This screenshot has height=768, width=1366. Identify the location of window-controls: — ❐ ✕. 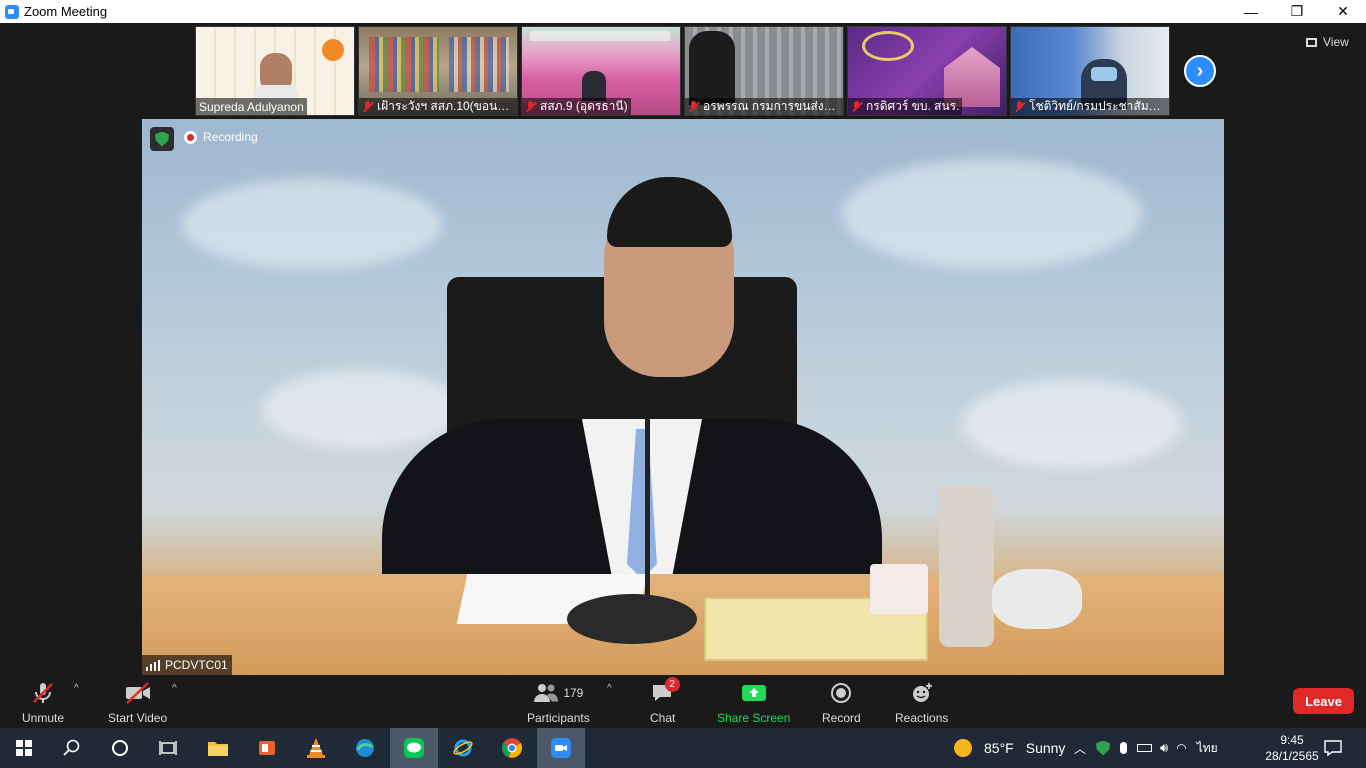
(1297, 11).